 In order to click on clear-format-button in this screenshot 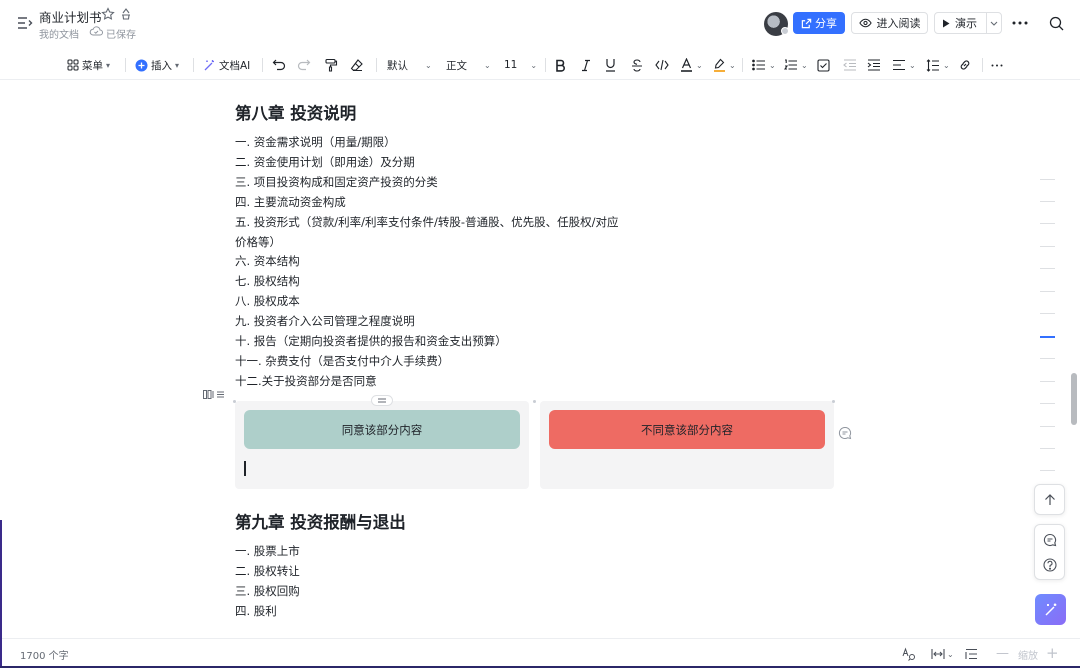, I will do `click(357, 65)`.